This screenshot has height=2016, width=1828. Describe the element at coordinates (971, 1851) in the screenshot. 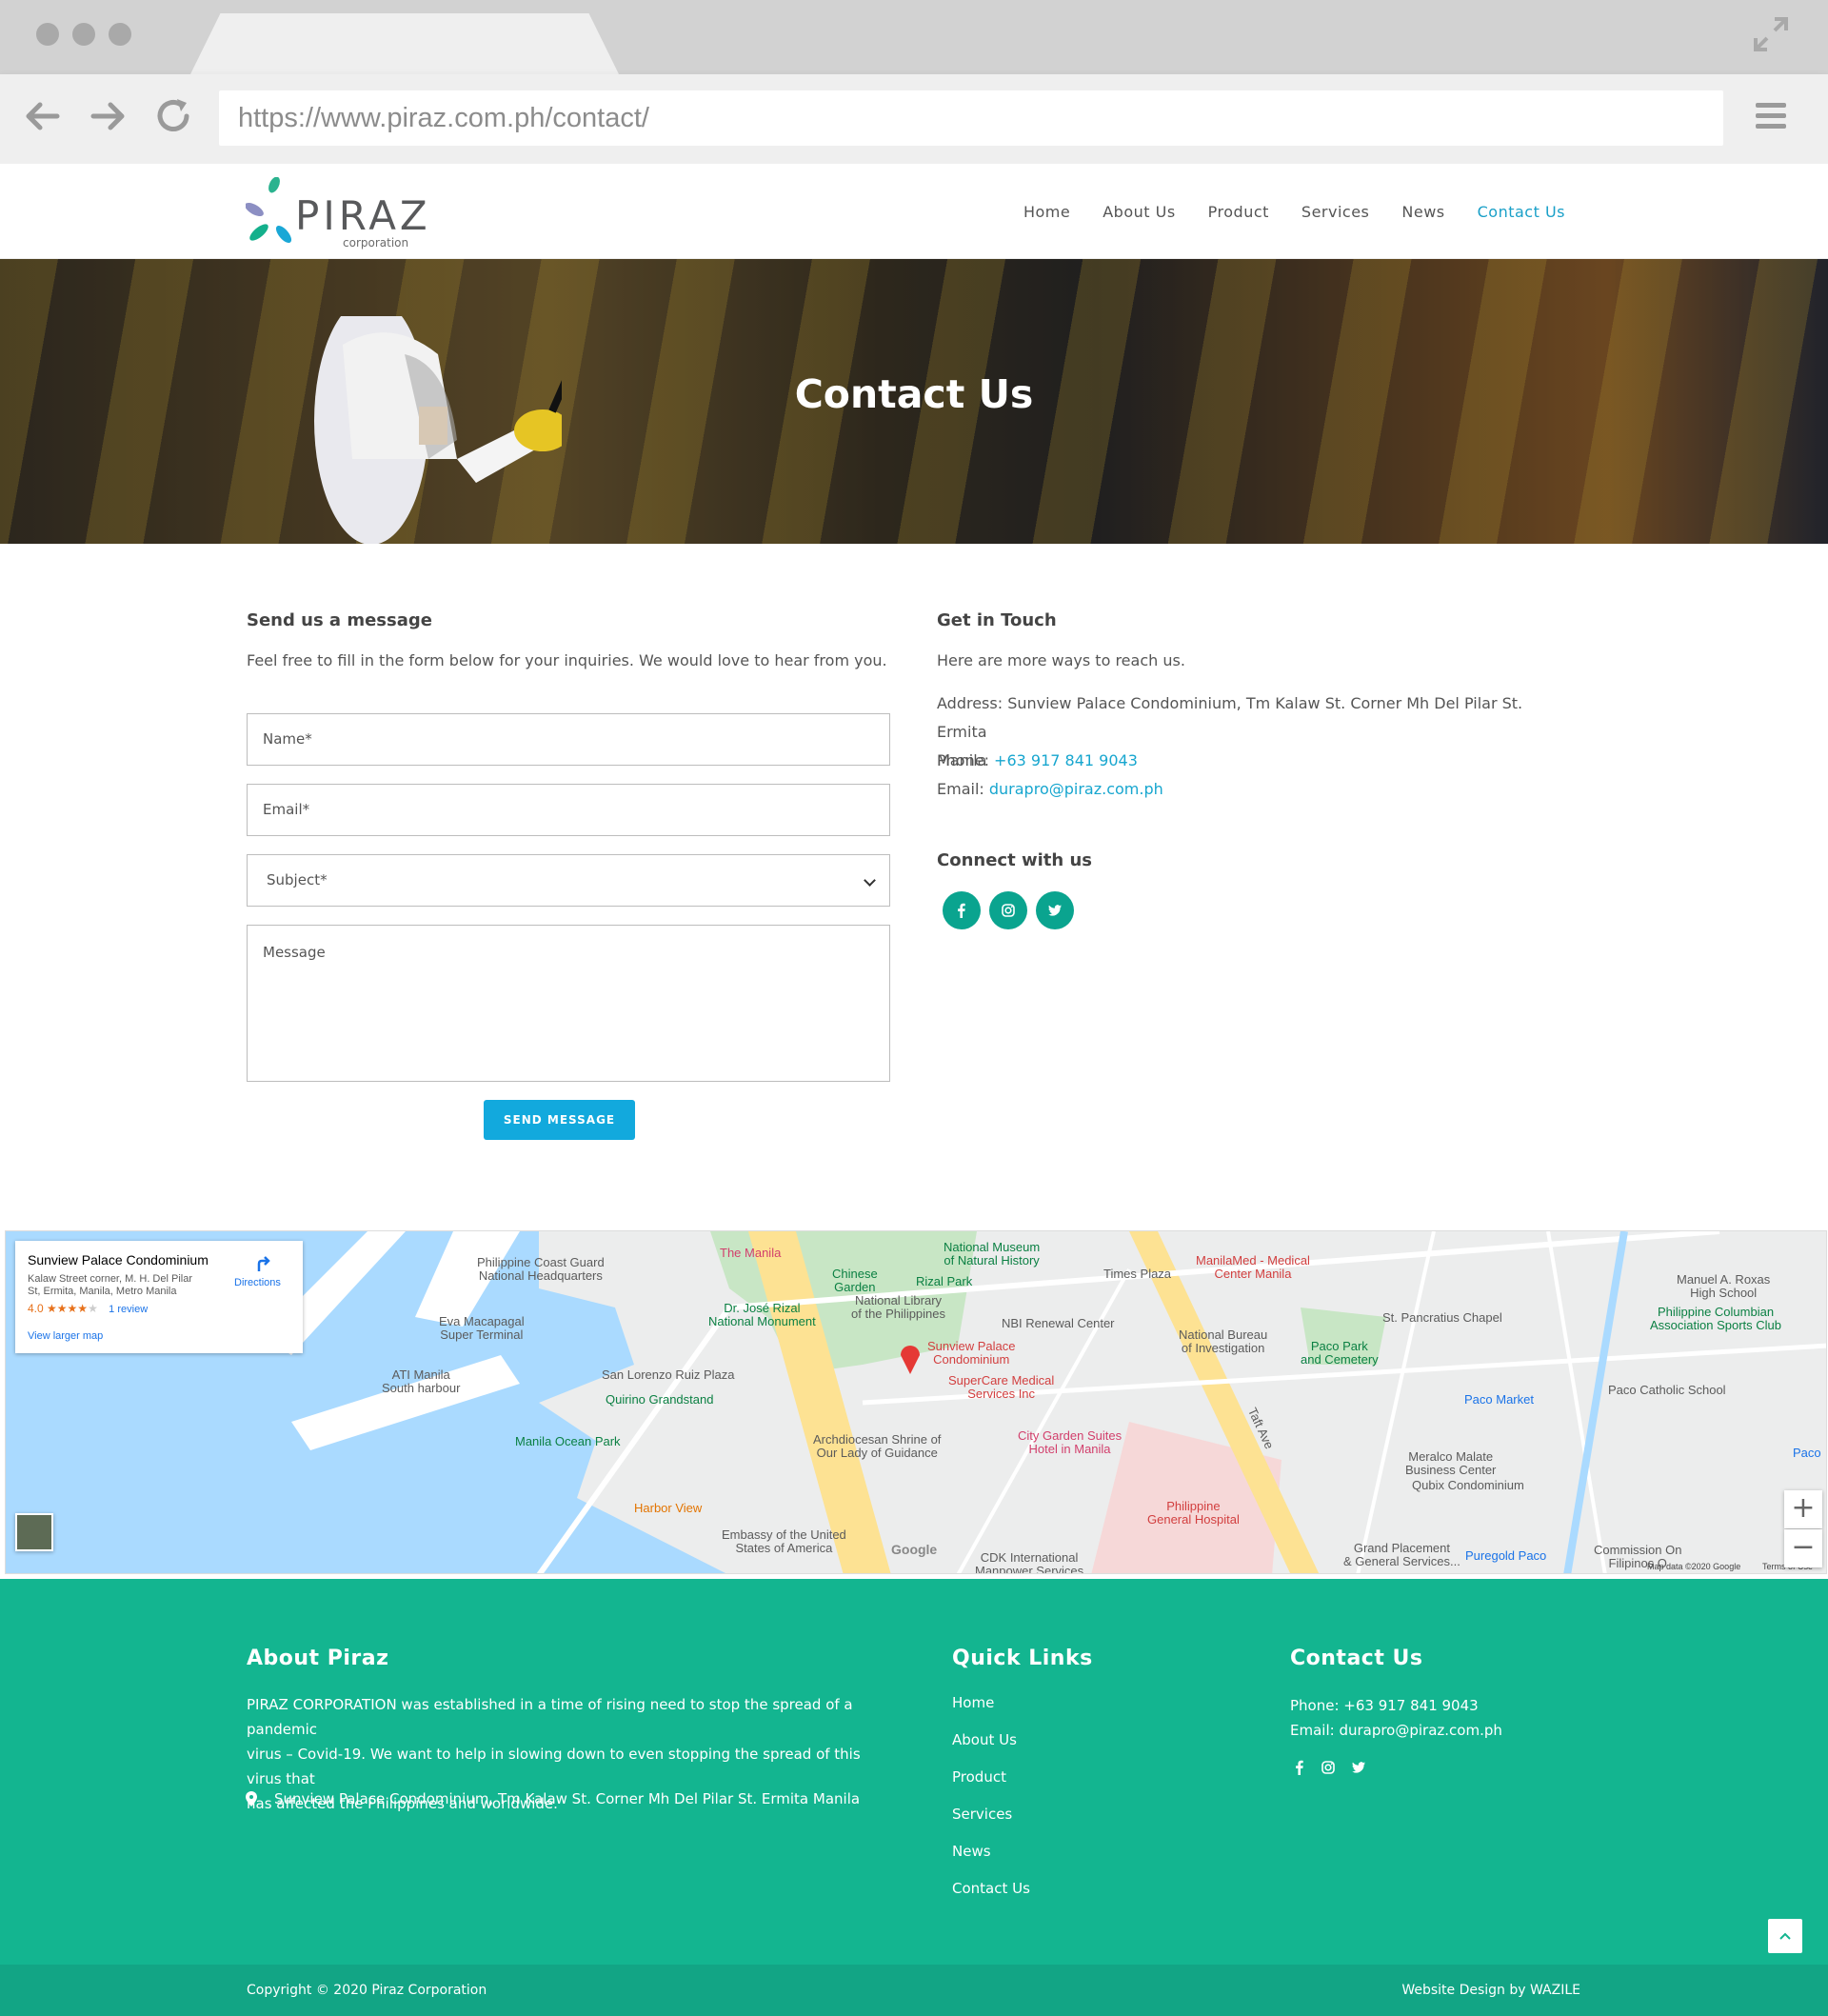

I see `footer-link-news: News` at that location.